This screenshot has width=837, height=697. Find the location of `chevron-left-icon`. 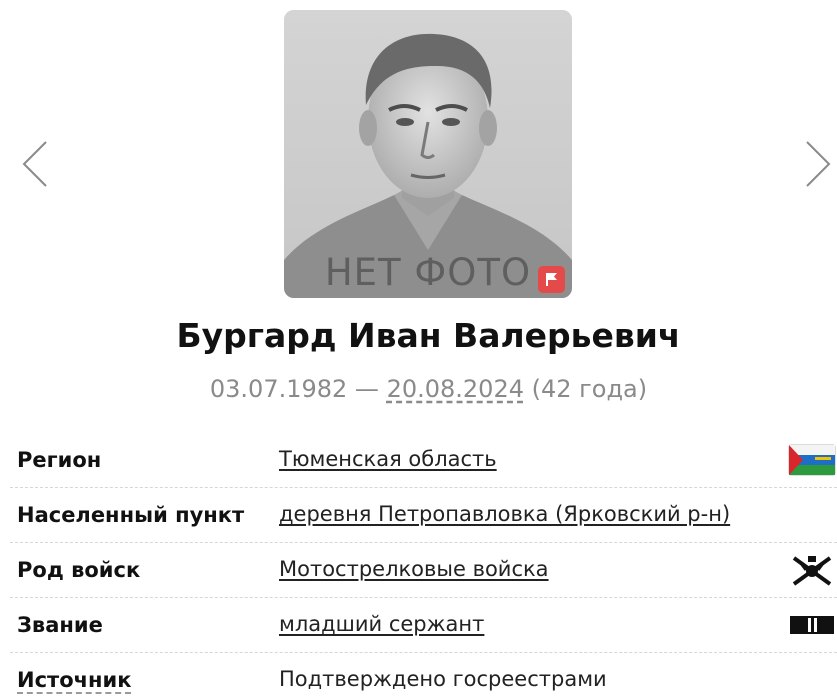

chevron-left-icon is located at coordinates (34, 164).